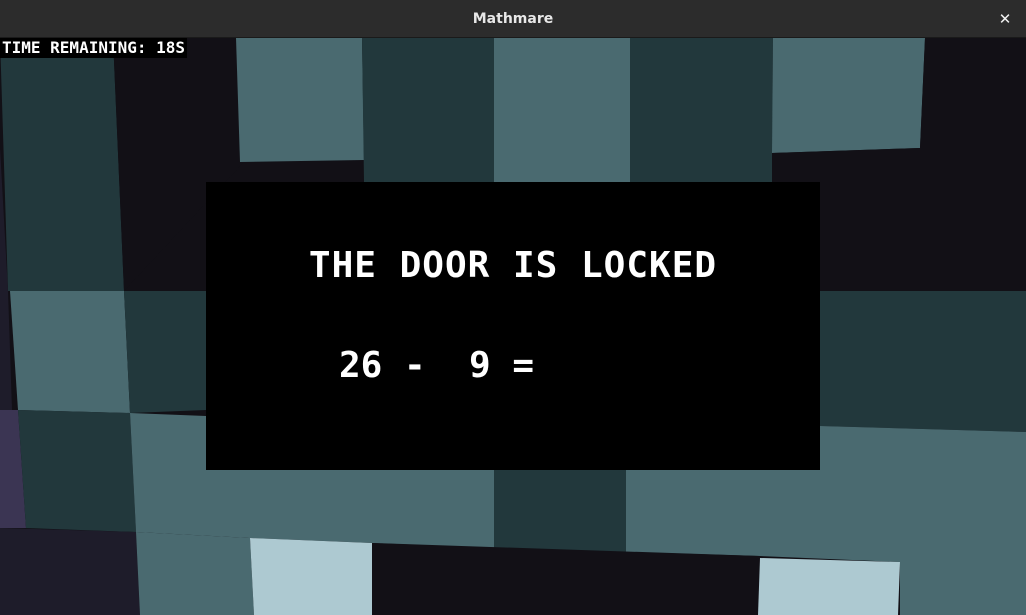 The height and width of the screenshot is (615, 1026). Describe the element at coordinates (1005, 19) in the screenshot. I see `close-icon: ✕` at that location.